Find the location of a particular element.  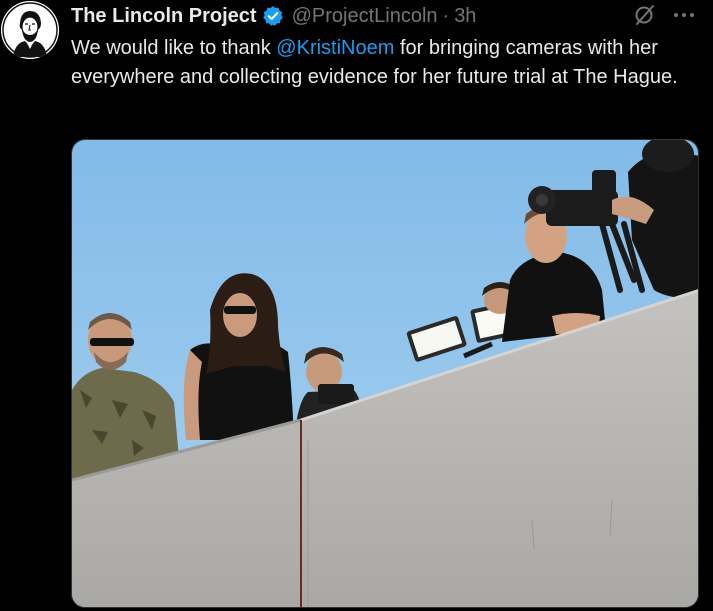

tweet-header: The Lincoln Project @ProjectLincoln · 3h is located at coordinates (273, 16).